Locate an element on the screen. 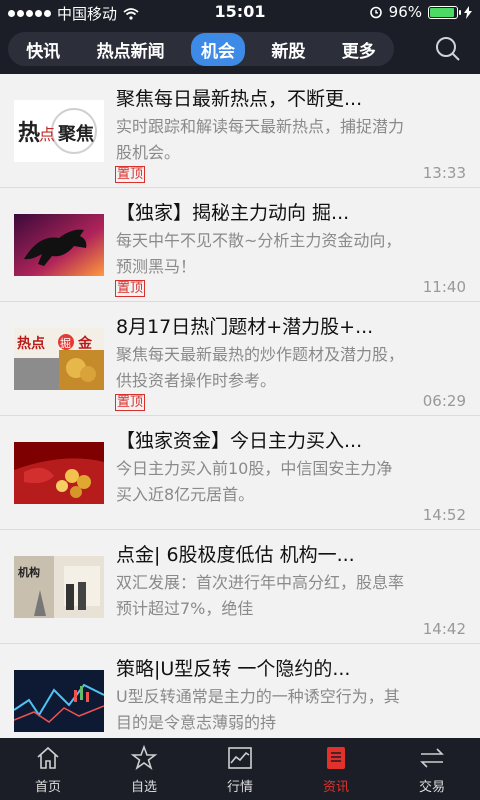 The image size is (480, 800). battery-icon is located at coordinates (444, 12).